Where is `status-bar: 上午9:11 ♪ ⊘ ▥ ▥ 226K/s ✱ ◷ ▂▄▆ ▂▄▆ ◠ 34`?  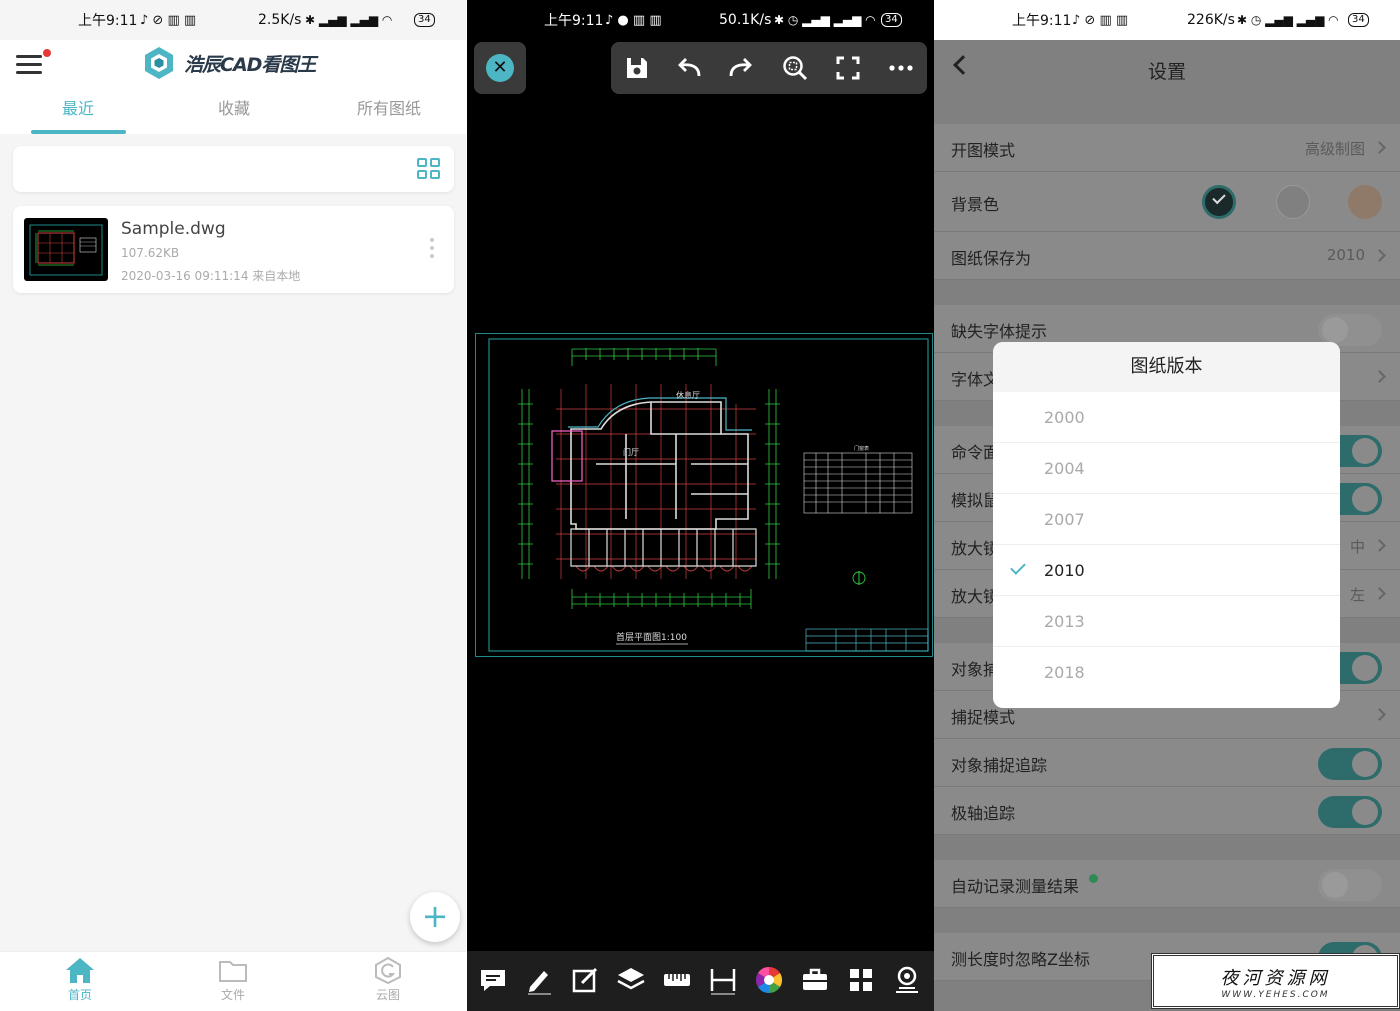
status-bar: 上午9:11 ♪ ⊘ ▥ ▥ 226K/s ✱ ◷ ▂▄▆ ▂▄▆ ◠ 34 is located at coordinates (1167, 20).